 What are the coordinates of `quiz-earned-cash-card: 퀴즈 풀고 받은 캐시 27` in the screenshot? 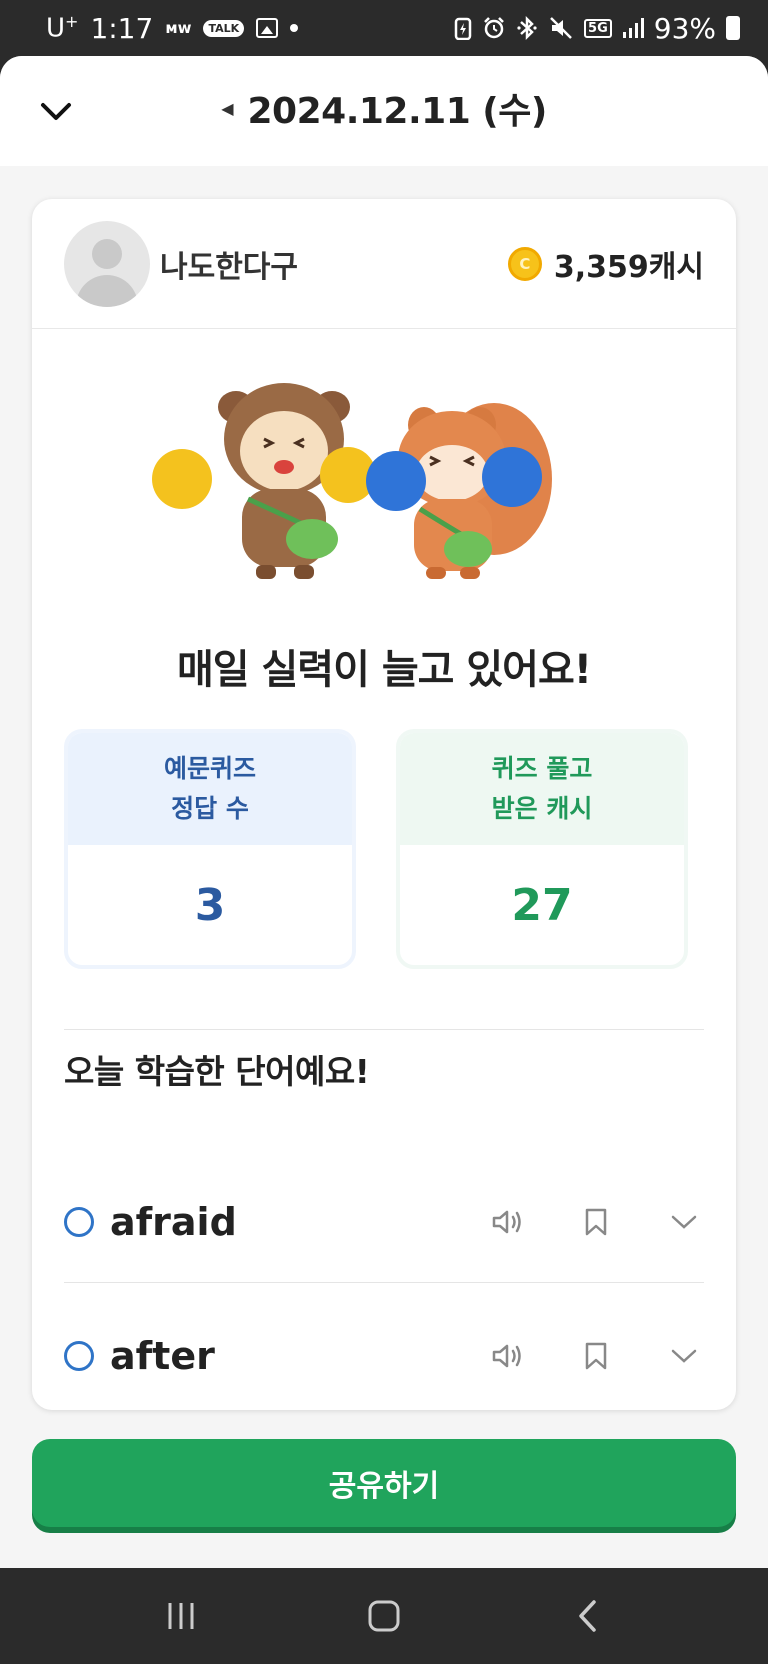 It's located at (542, 849).